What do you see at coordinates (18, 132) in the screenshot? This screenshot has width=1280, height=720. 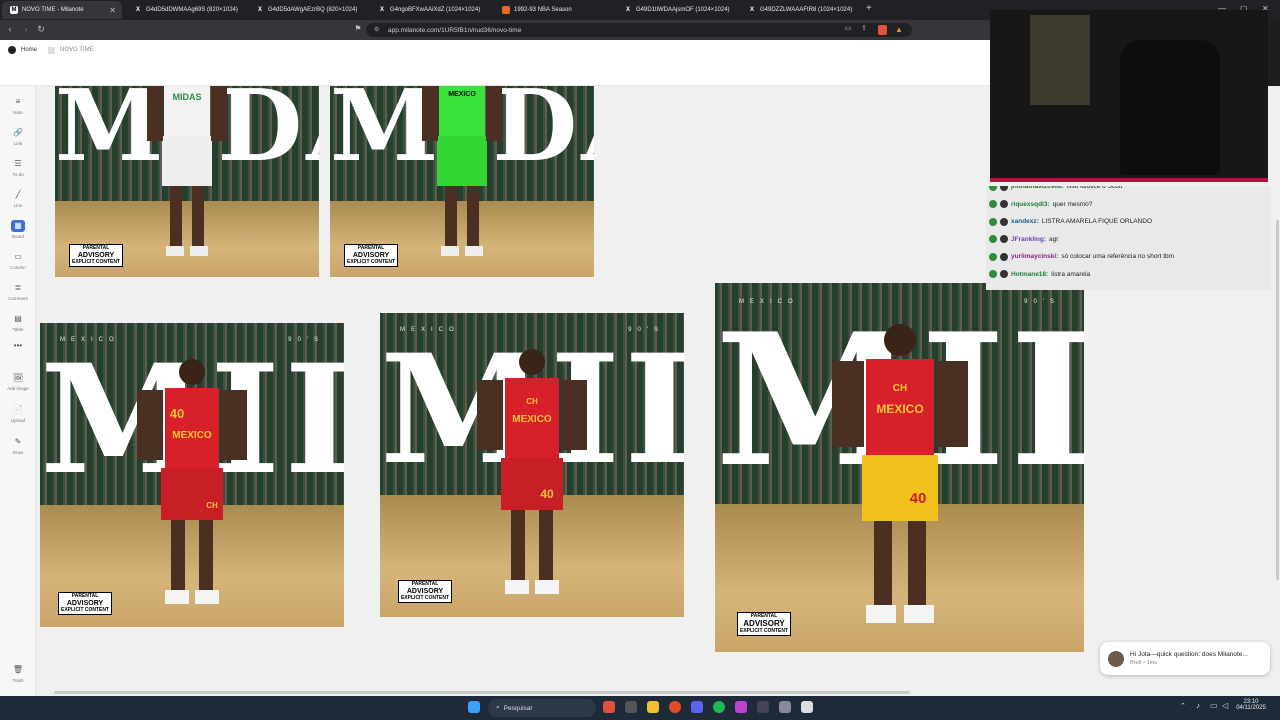 I see `link-icon: 🔗` at bounding box center [18, 132].